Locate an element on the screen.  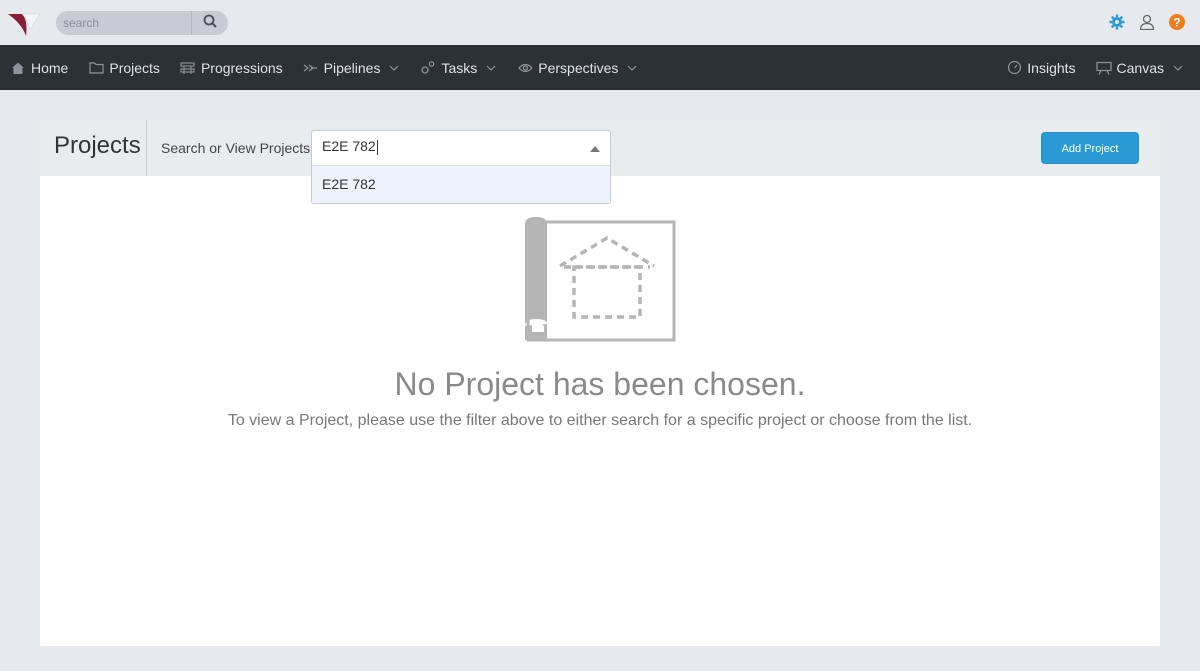
nav-item-label: Tasks is located at coordinates (459, 67).